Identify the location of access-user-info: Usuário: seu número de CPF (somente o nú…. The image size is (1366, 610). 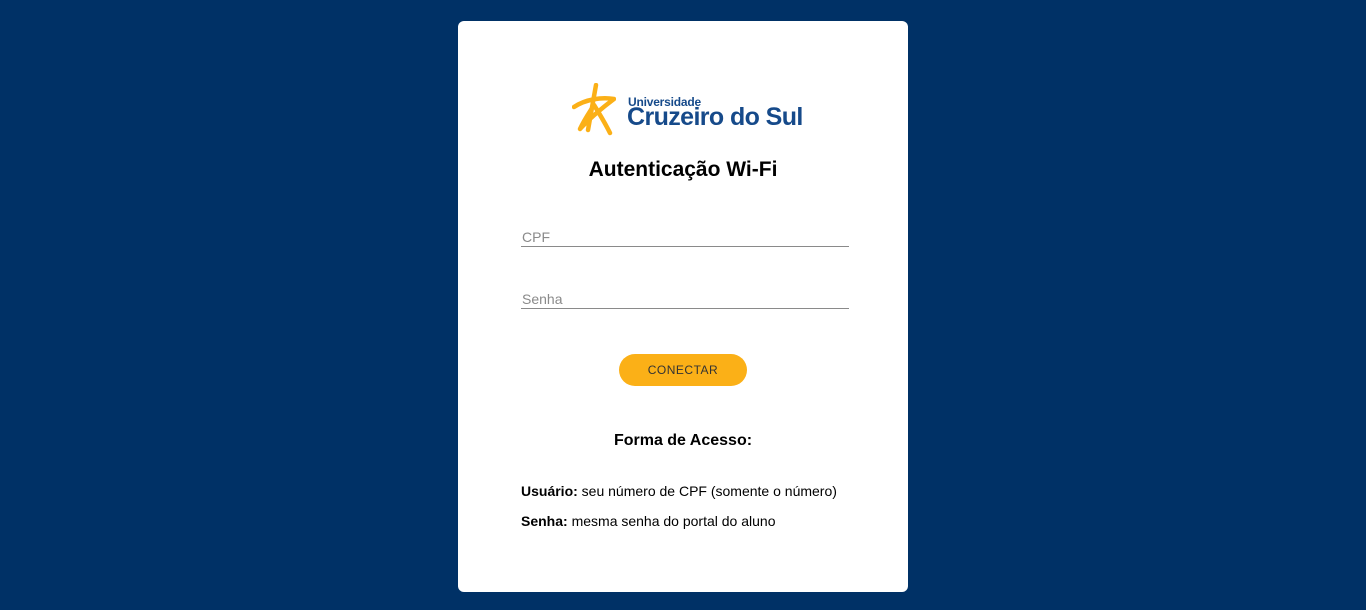
(679, 491).